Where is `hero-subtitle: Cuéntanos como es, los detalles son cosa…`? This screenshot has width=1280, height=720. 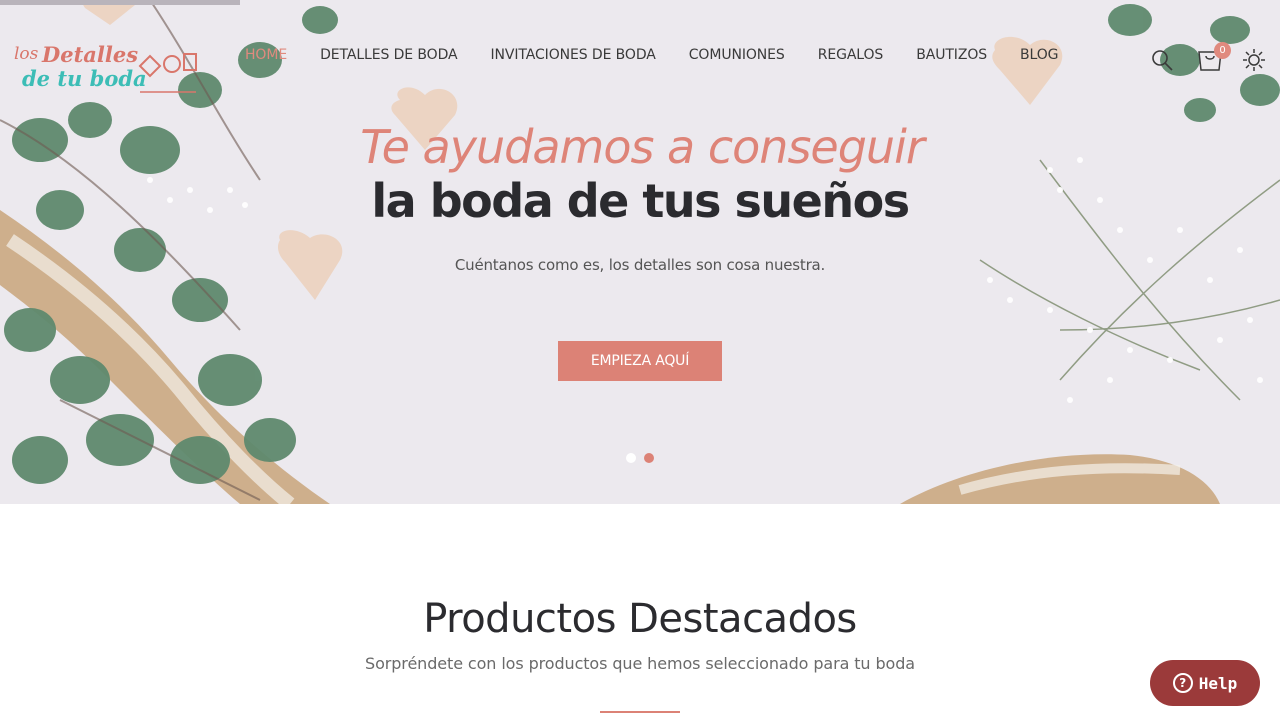
hero-subtitle: Cuéntanos como es, los detalles son cosa… is located at coordinates (640, 265).